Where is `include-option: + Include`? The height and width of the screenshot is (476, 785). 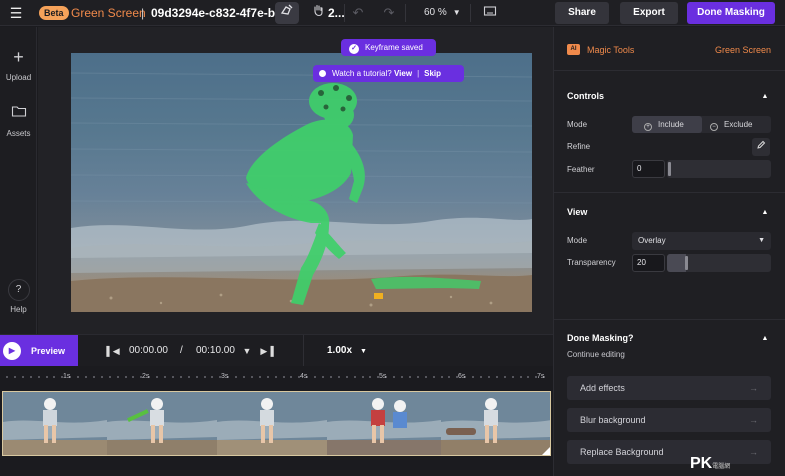
include-option: + Include is located at coordinates (667, 124).